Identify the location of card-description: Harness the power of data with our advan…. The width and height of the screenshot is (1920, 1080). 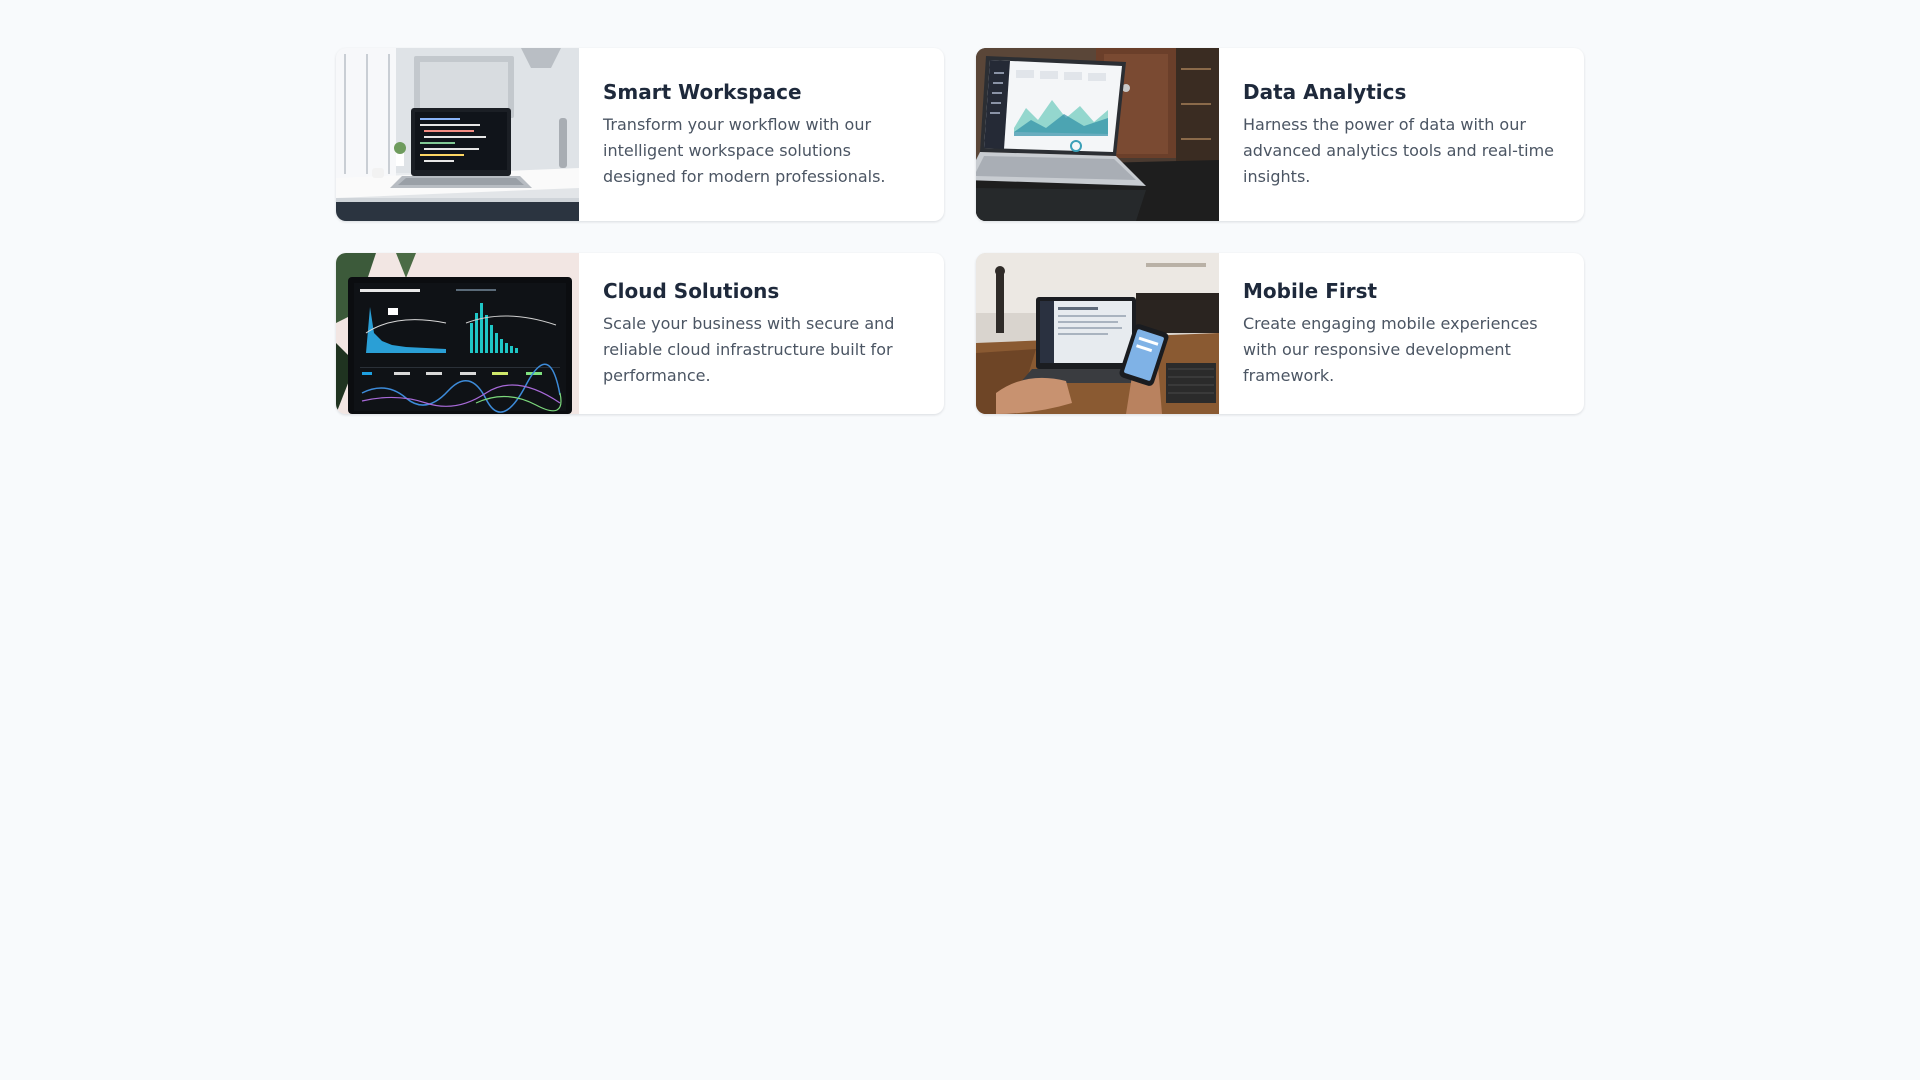
(1399, 150).